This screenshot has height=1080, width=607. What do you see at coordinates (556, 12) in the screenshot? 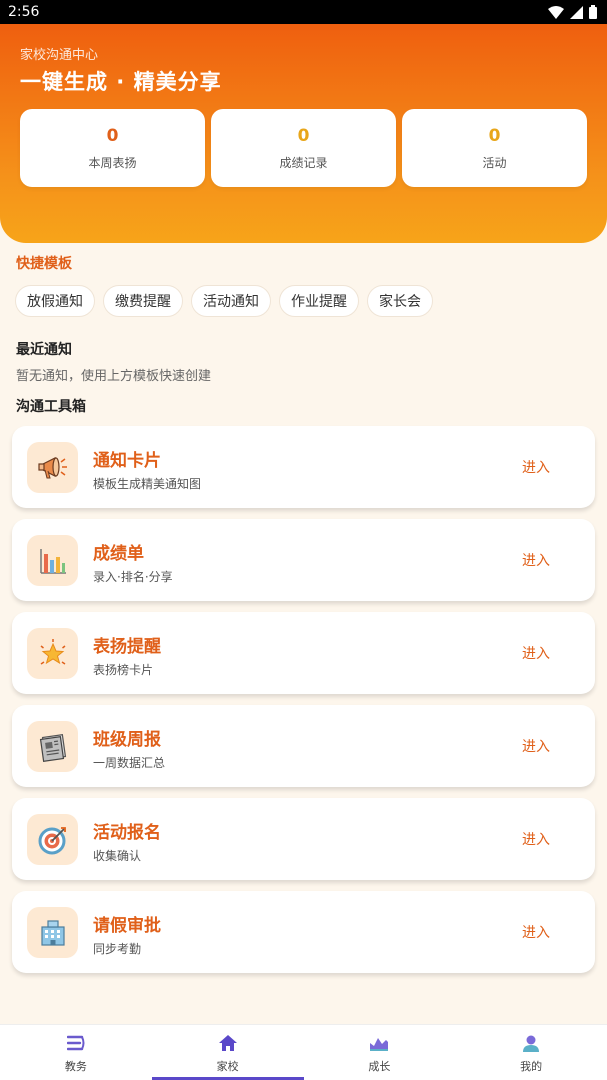
I see `wifi-icon` at bounding box center [556, 12].